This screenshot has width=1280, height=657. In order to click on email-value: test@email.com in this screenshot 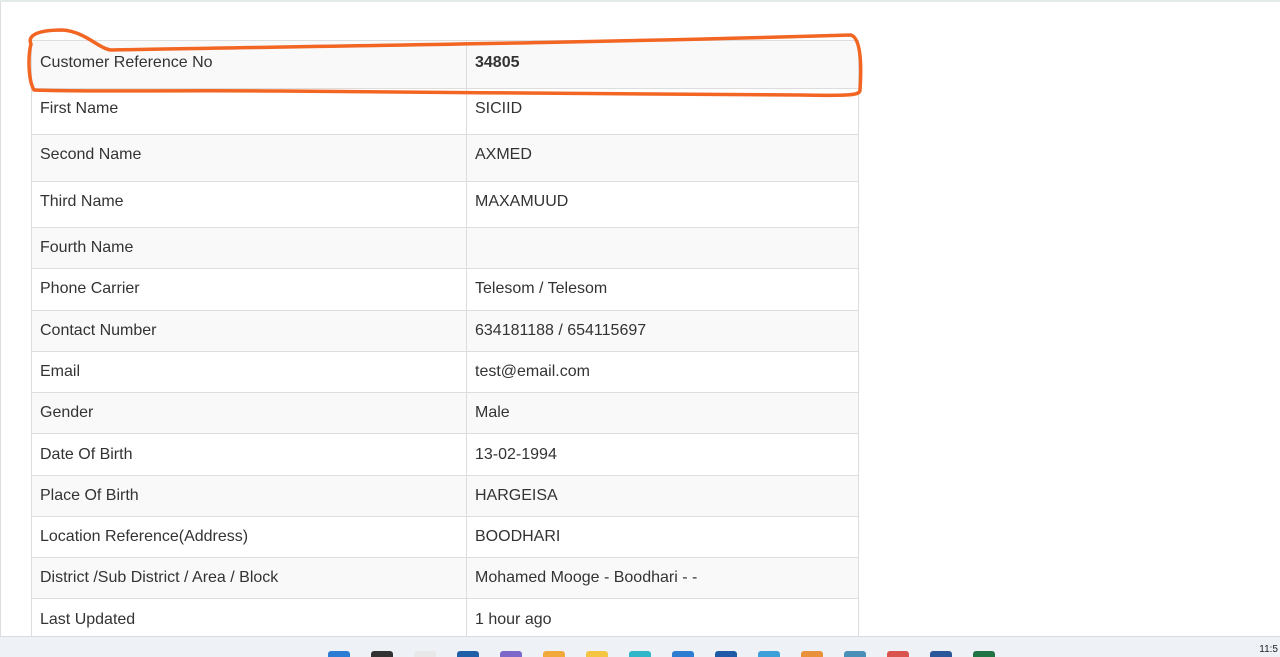, I will do `click(662, 372)`.